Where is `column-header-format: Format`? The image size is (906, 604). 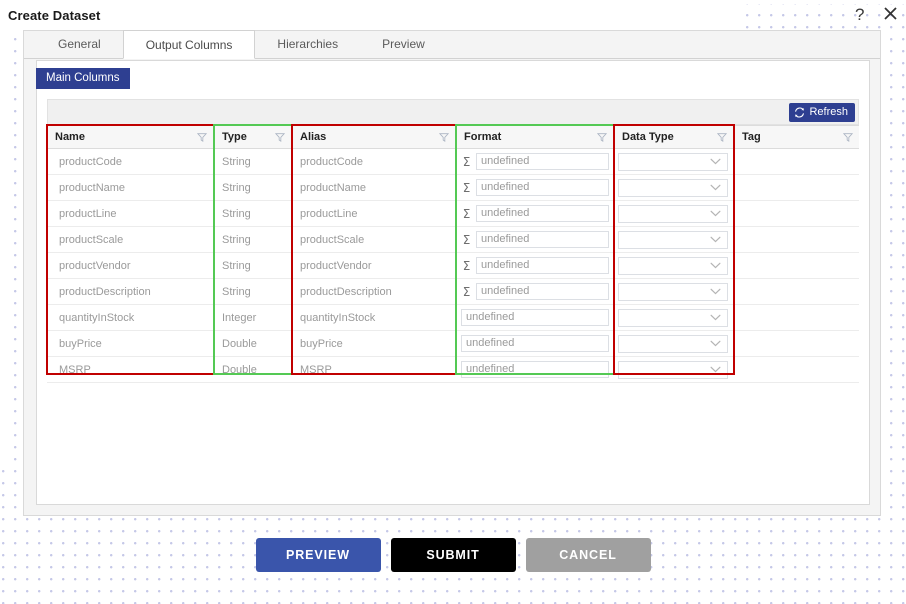
column-header-format: Format is located at coordinates (535, 137).